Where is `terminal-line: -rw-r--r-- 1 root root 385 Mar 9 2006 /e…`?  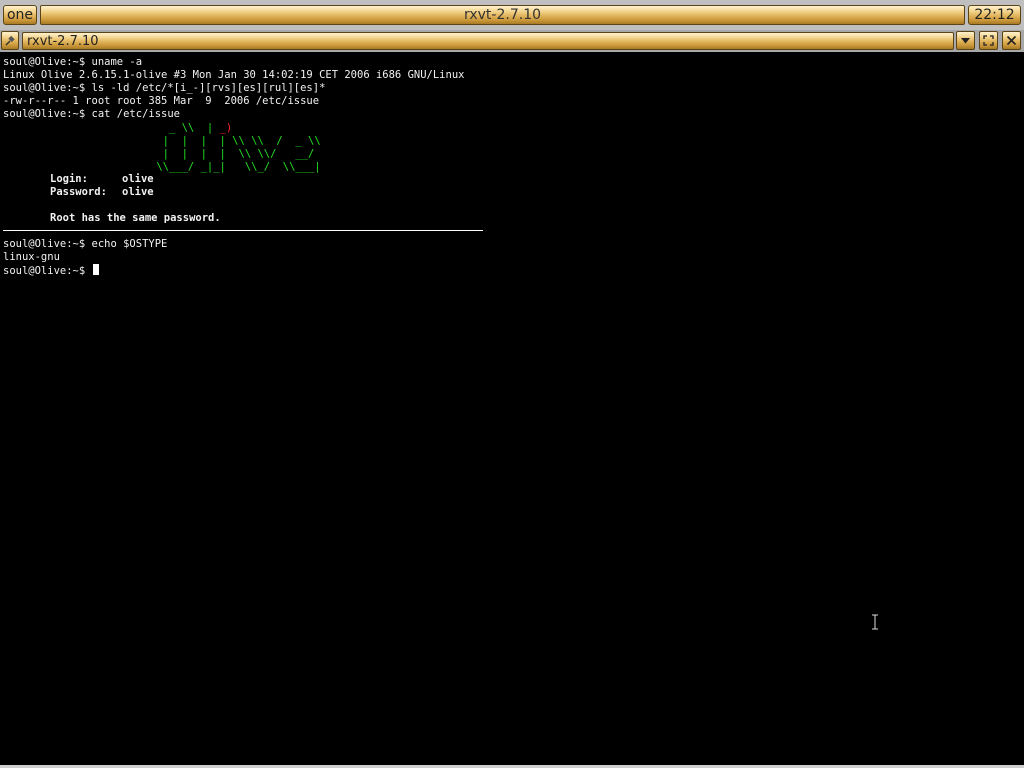 terminal-line: -rw-r--r-- 1 root root 385 Mar 9 2006 /e… is located at coordinates (161, 101).